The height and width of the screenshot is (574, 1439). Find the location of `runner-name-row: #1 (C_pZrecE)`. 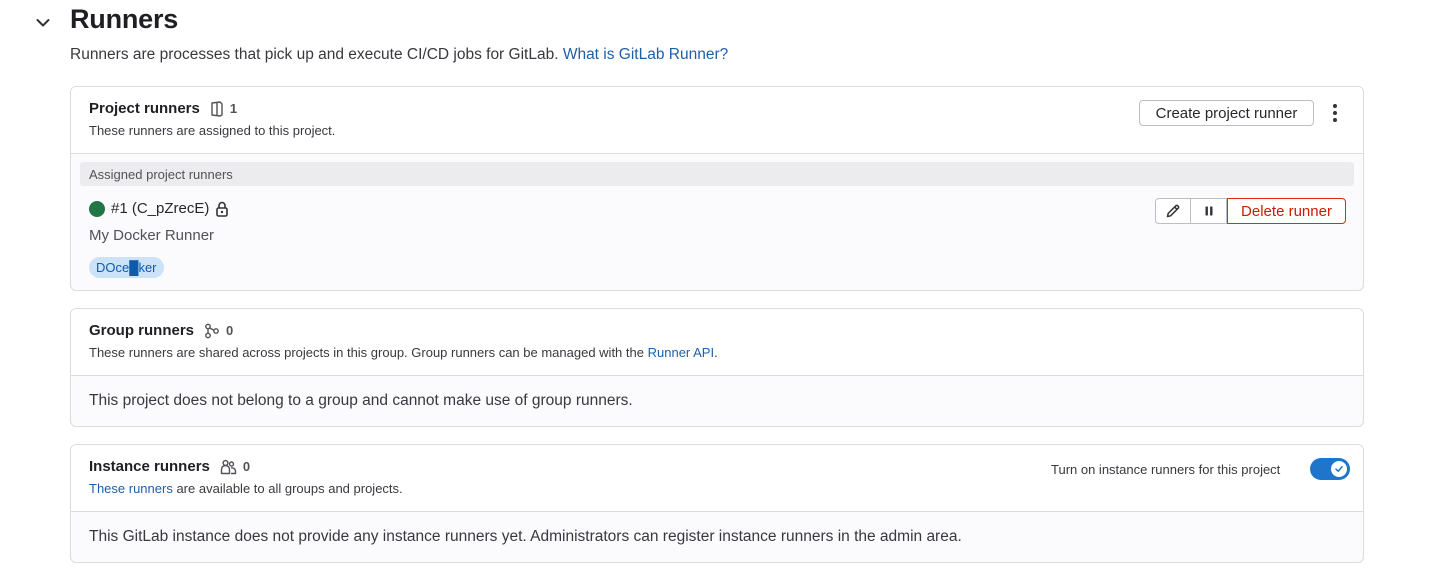

runner-name-row: #1 (C_pZrecE) is located at coordinates (159, 208).